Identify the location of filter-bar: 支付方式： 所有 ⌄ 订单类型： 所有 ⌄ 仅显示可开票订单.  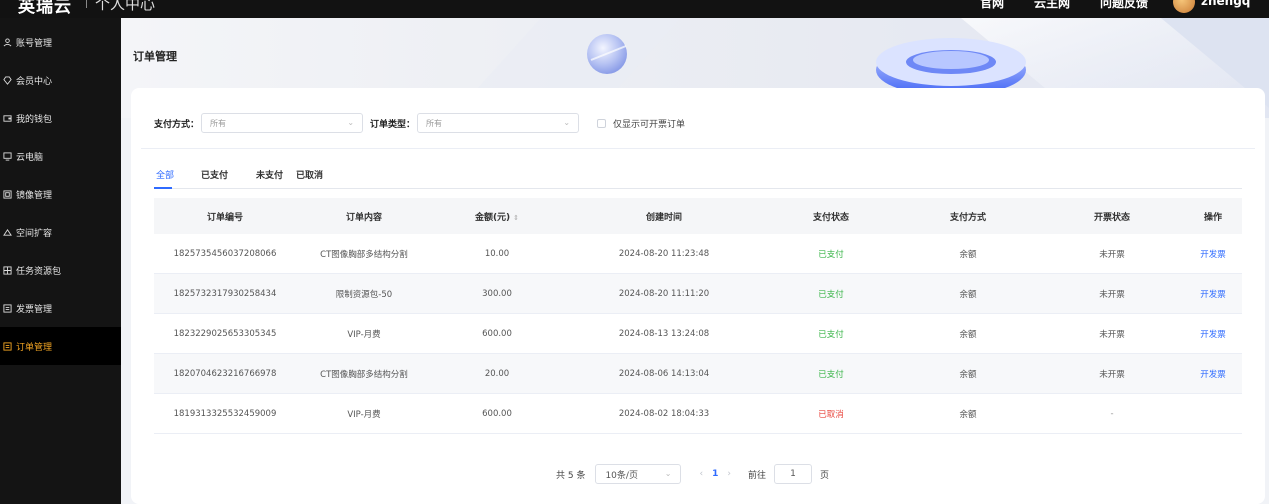
(419, 123).